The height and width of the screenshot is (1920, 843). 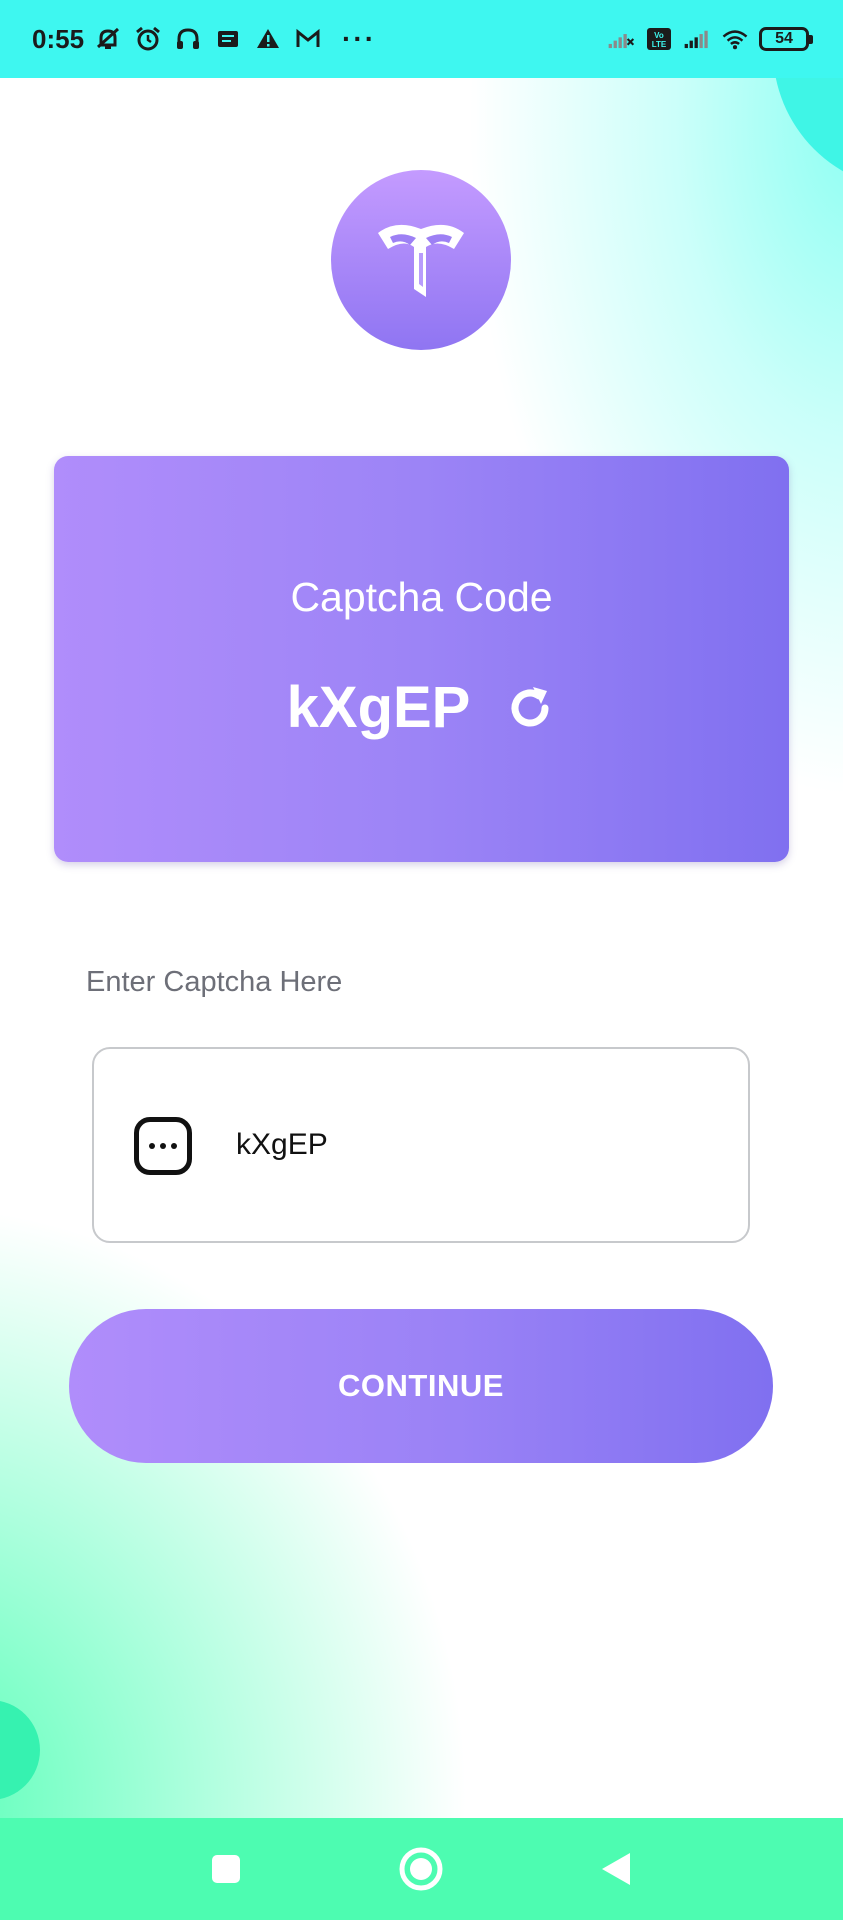 What do you see at coordinates (530, 708) in the screenshot?
I see `refresh-icon` at bounding box center [530, 708].